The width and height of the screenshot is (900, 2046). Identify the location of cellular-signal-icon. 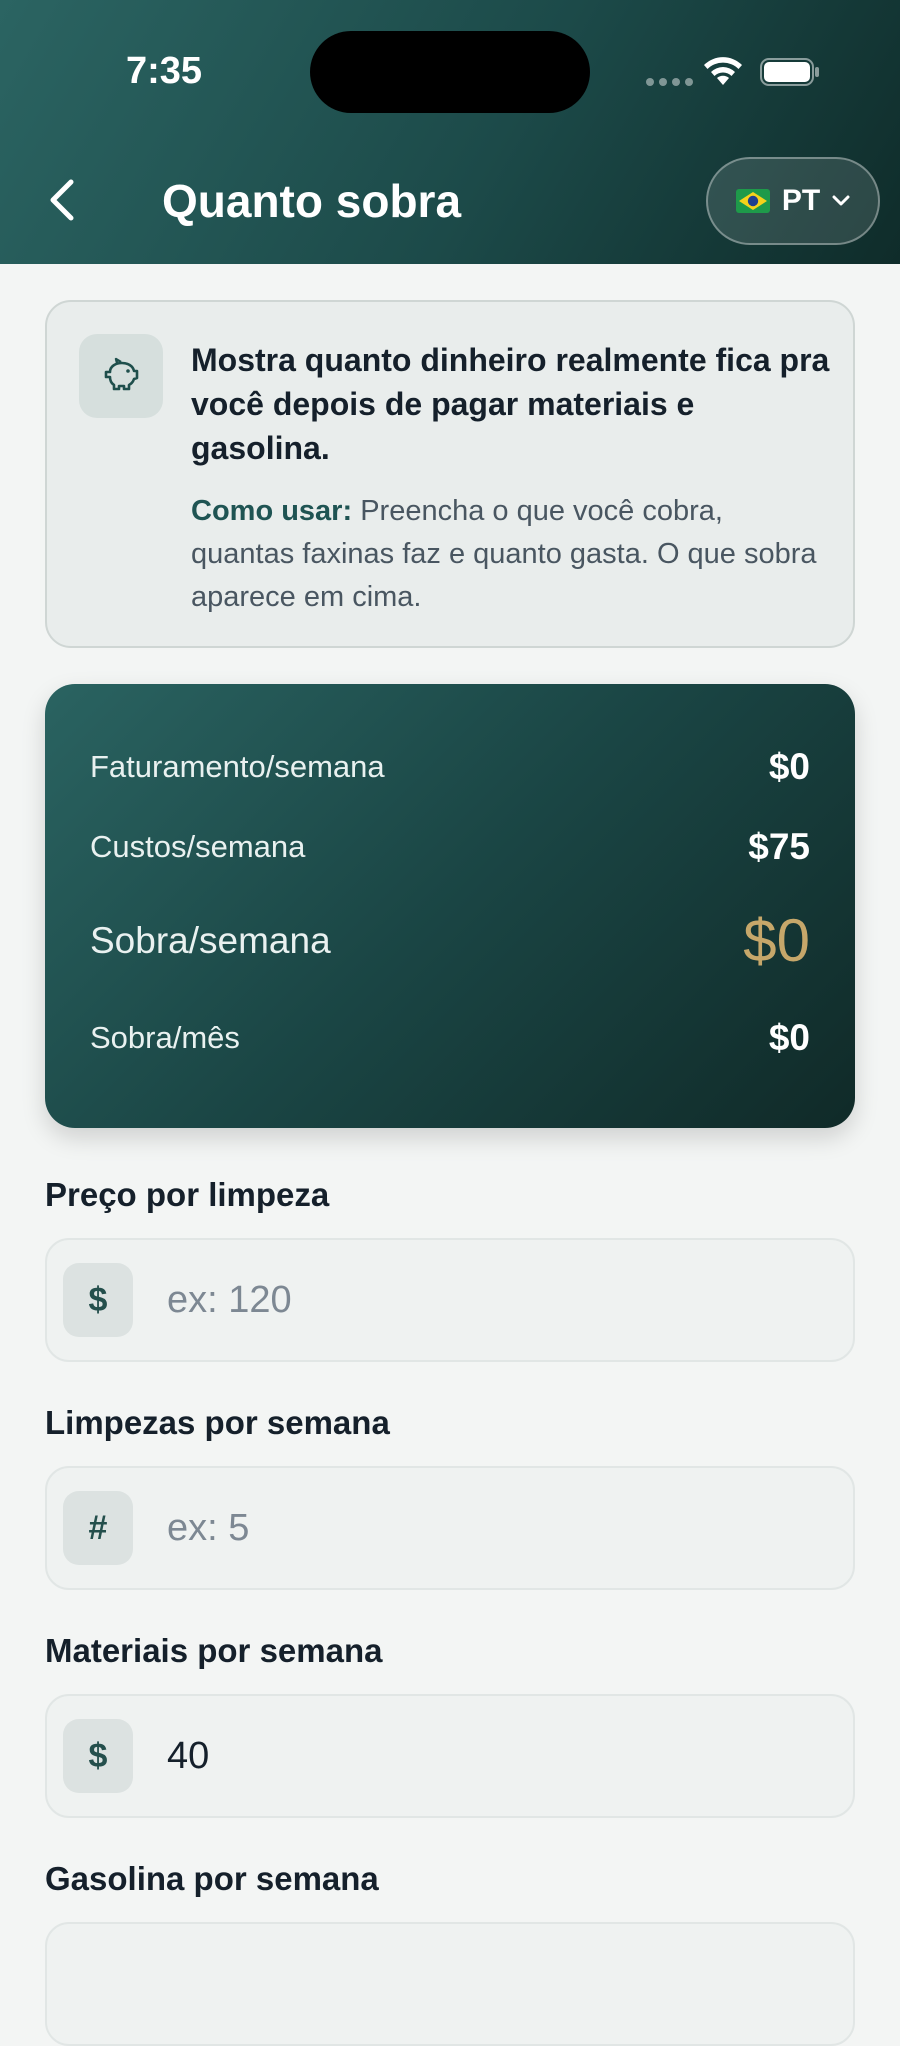
(669, 82).